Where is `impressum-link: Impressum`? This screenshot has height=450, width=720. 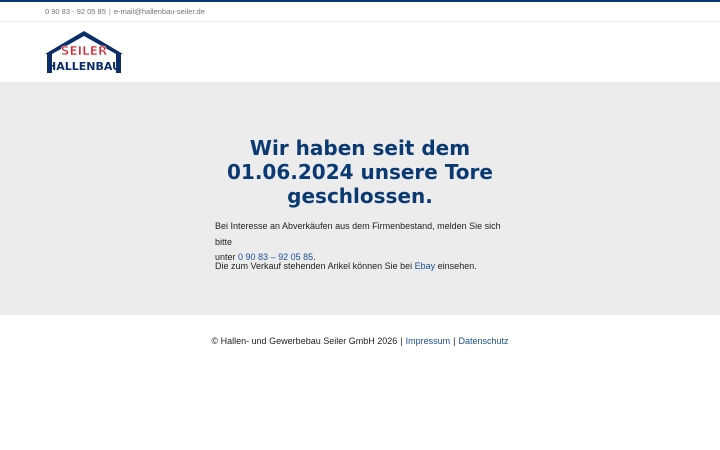
impressum-link: Impressum is located at coordinates (428, 341).